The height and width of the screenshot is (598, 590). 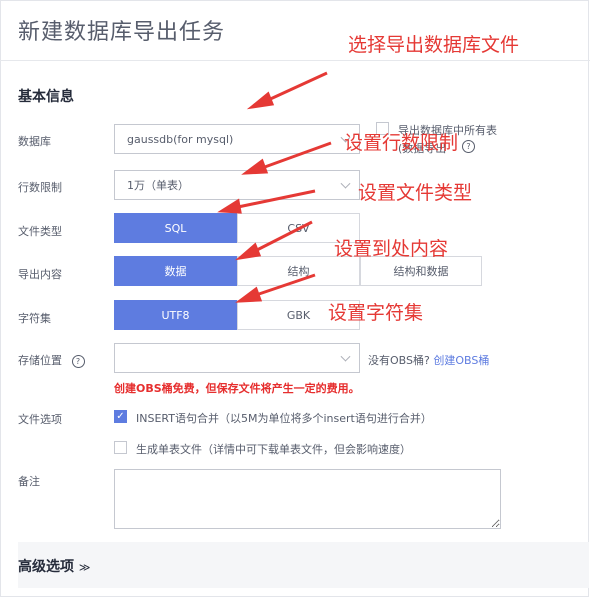 What do you see at coordinates (274, 187) in the screenshot?
I see `annotation-arrows` at bounding box center [274, 187].